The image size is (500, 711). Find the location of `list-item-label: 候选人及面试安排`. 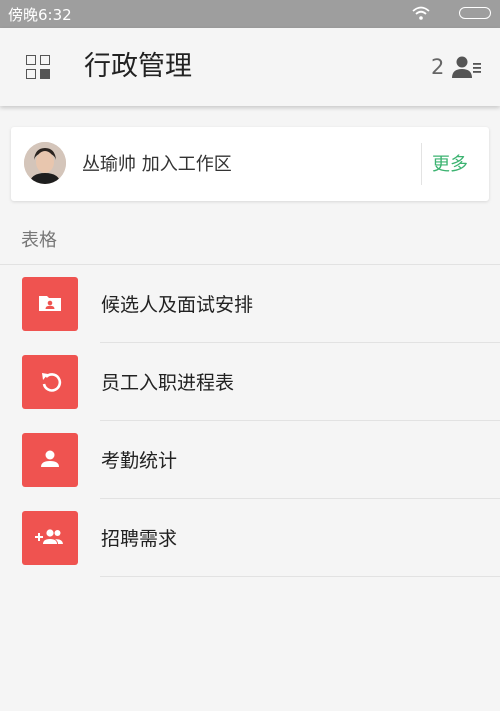

list-item-label: 候选人及面试安排 is located at coordinates (177, 305).